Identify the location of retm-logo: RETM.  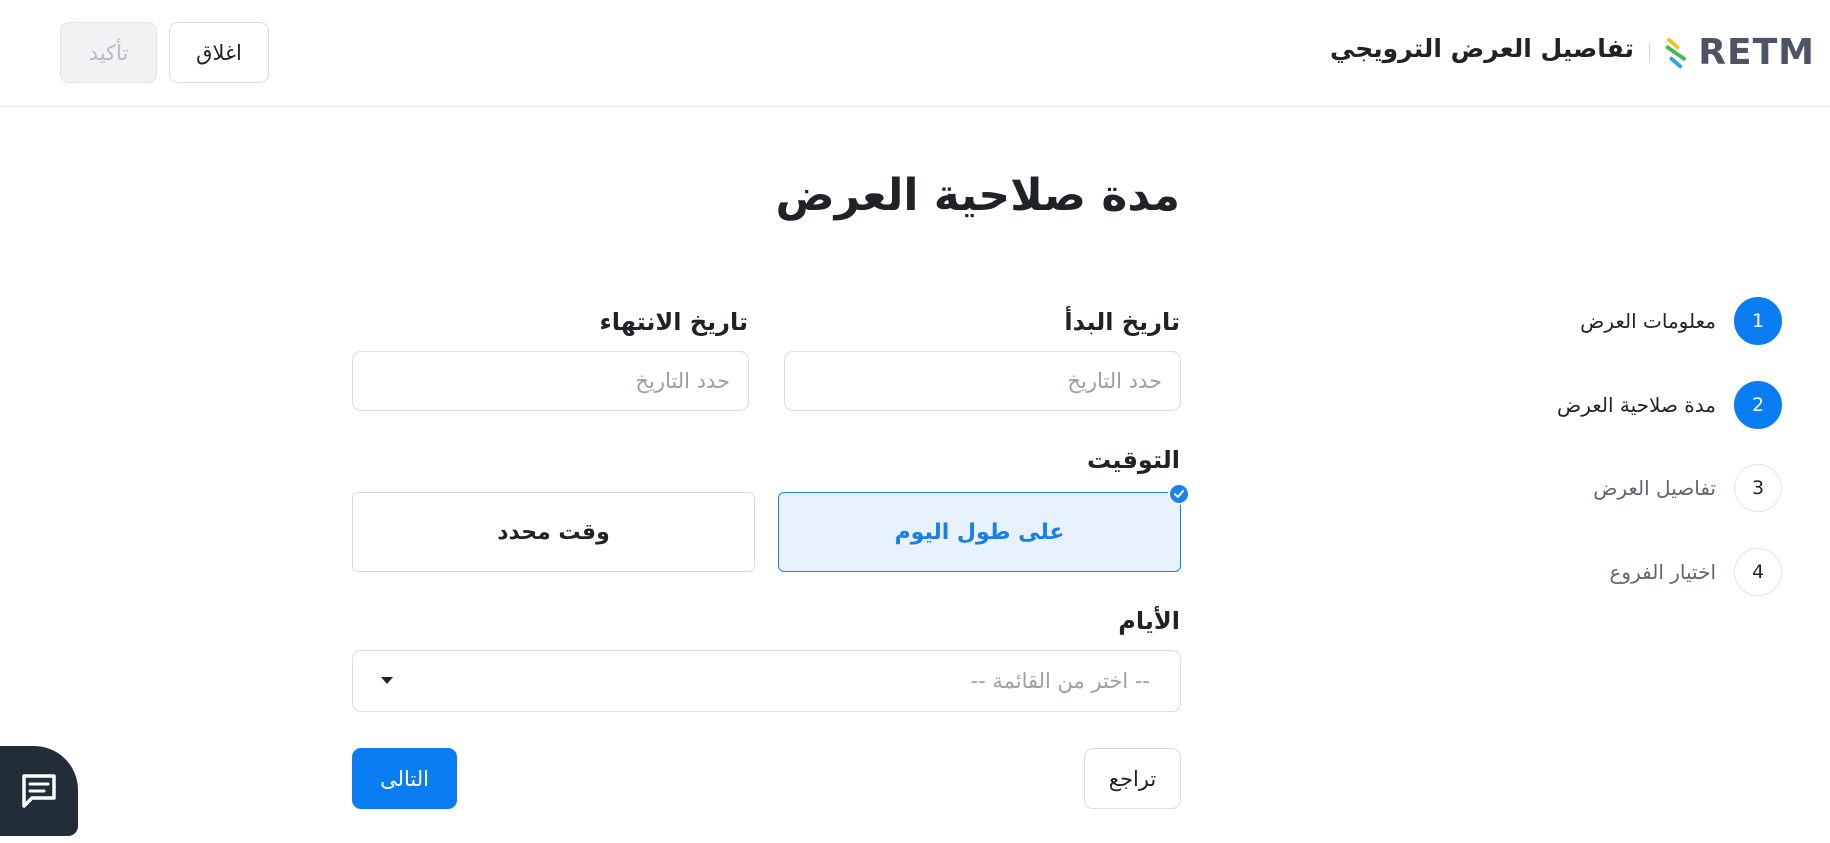
(1740, 52).